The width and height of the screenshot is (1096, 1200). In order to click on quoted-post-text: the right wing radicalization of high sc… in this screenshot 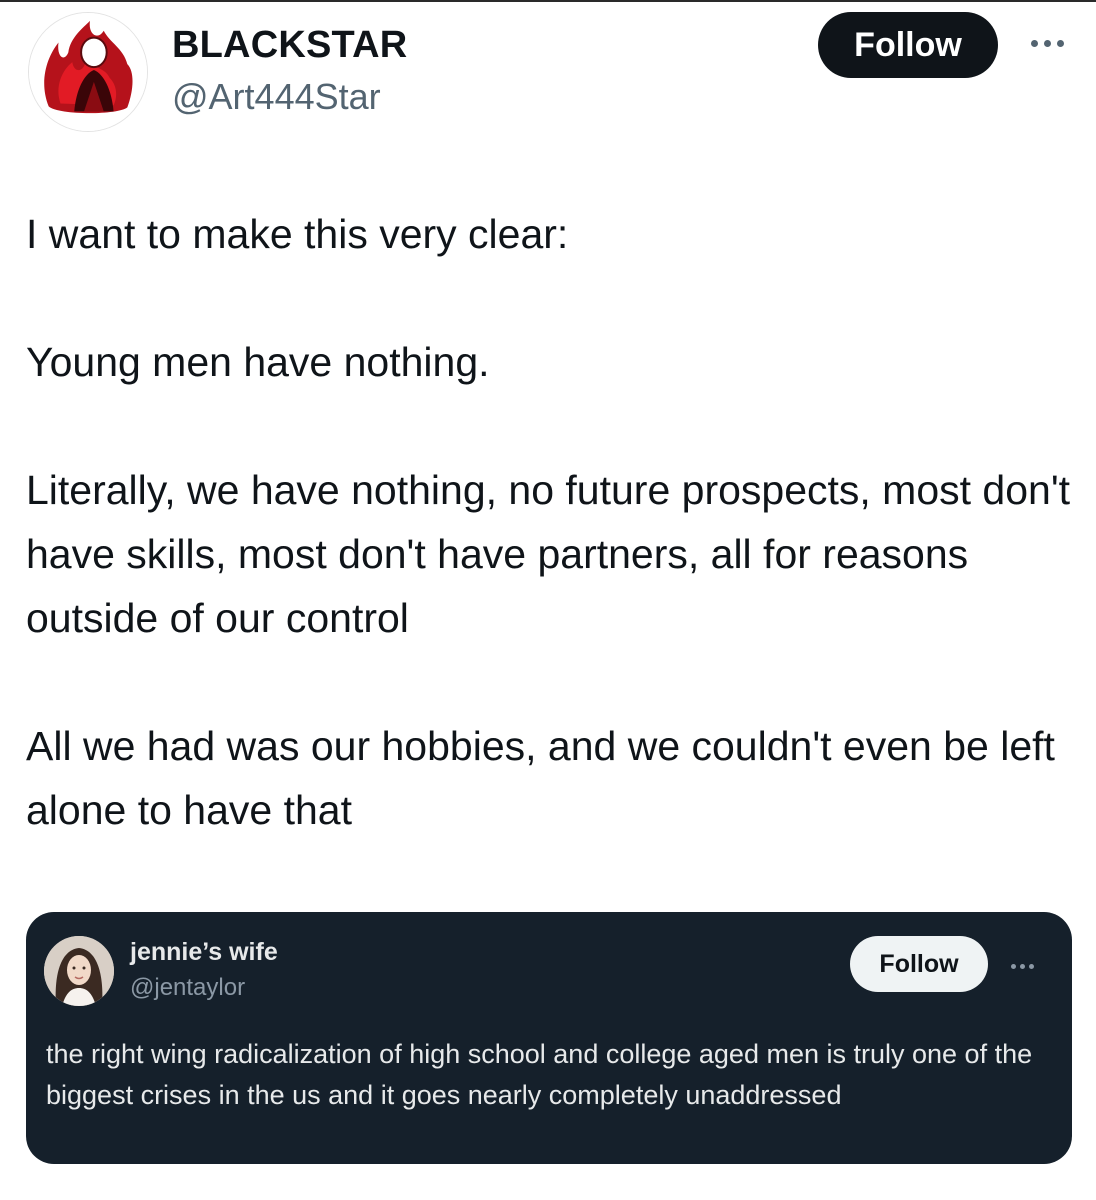, I will do `click(539, 1074)`.